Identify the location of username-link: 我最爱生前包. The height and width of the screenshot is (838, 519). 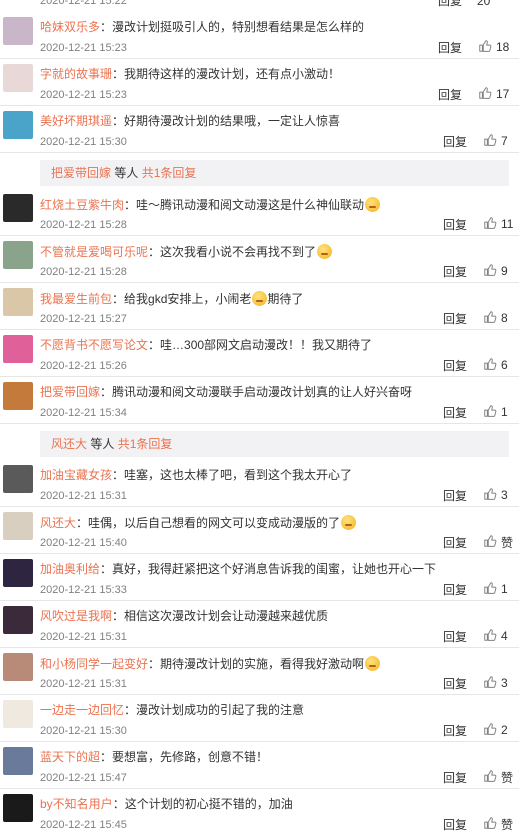
(76, 299).